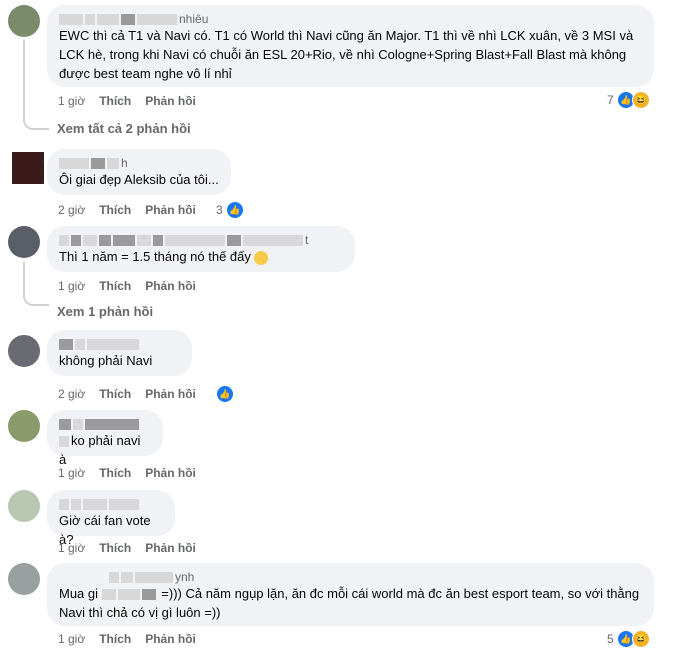 The width and height of the screenshot is (690, 656). I want to click on comment-bubble: ko phải navi à, so click(105, 438).